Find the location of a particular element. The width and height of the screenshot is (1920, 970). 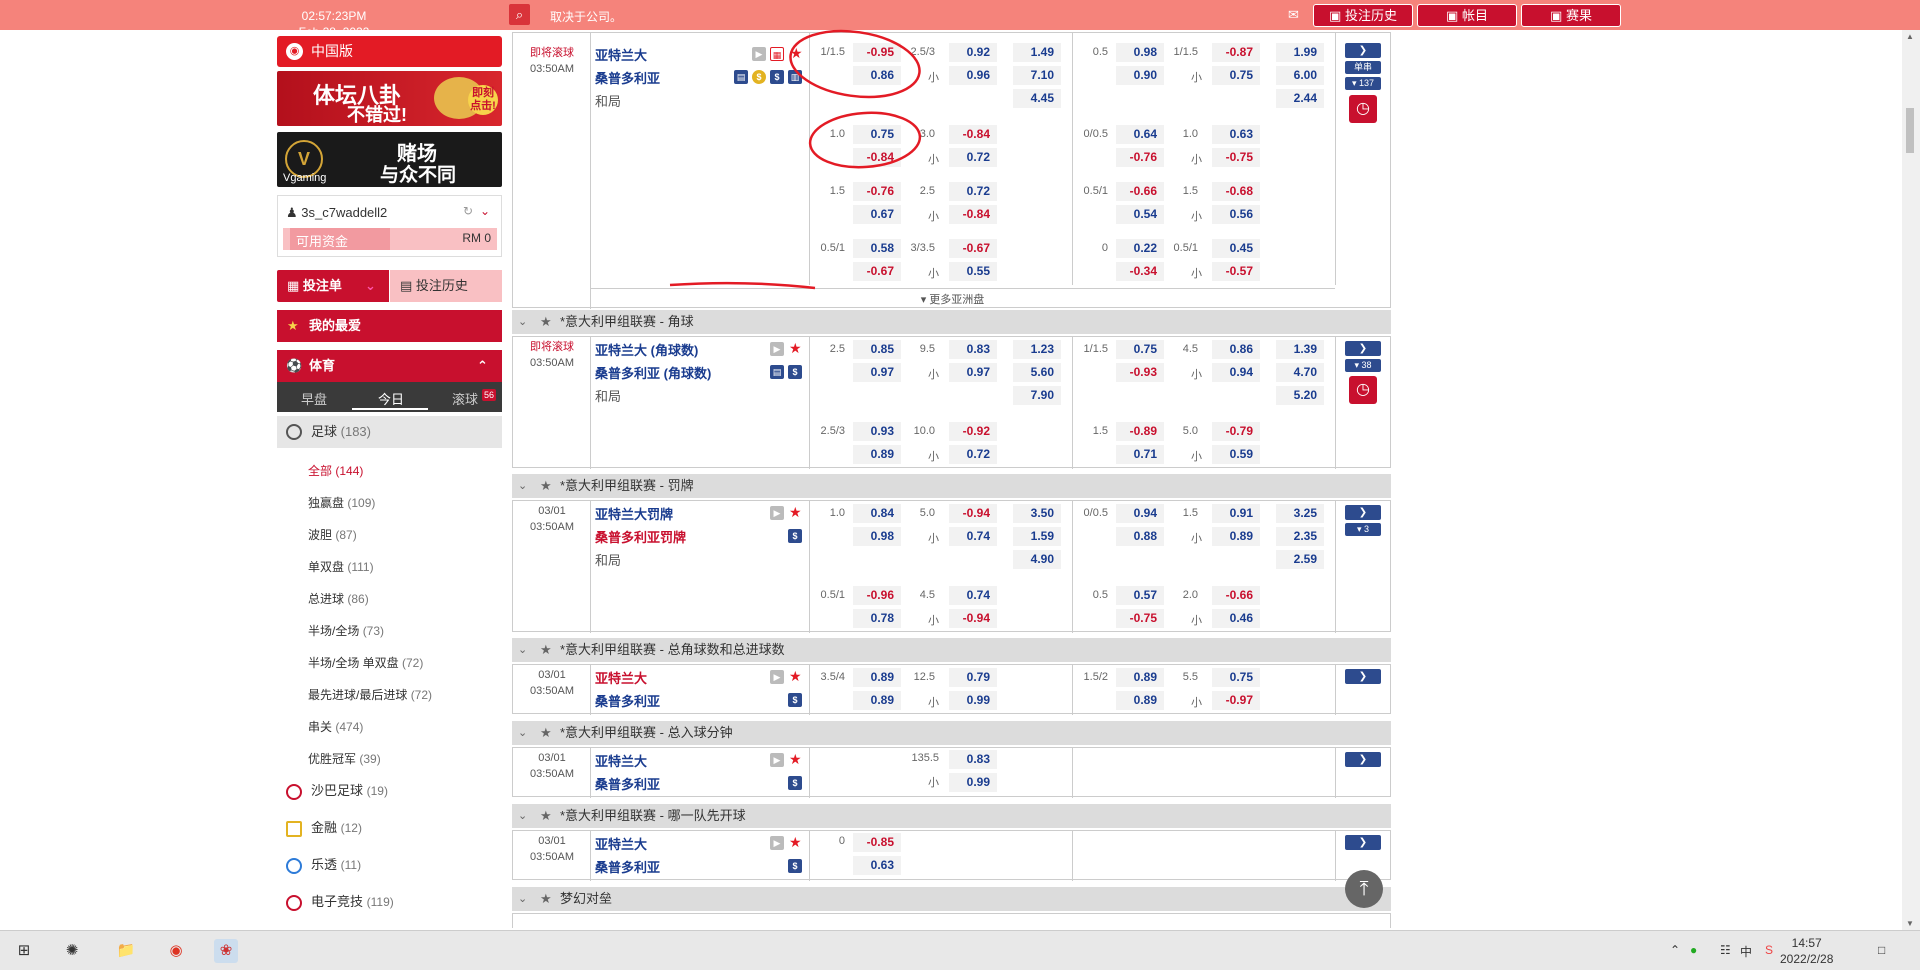

sport-esports: 电子竞技 (119) is located at coordinates (389, 902).